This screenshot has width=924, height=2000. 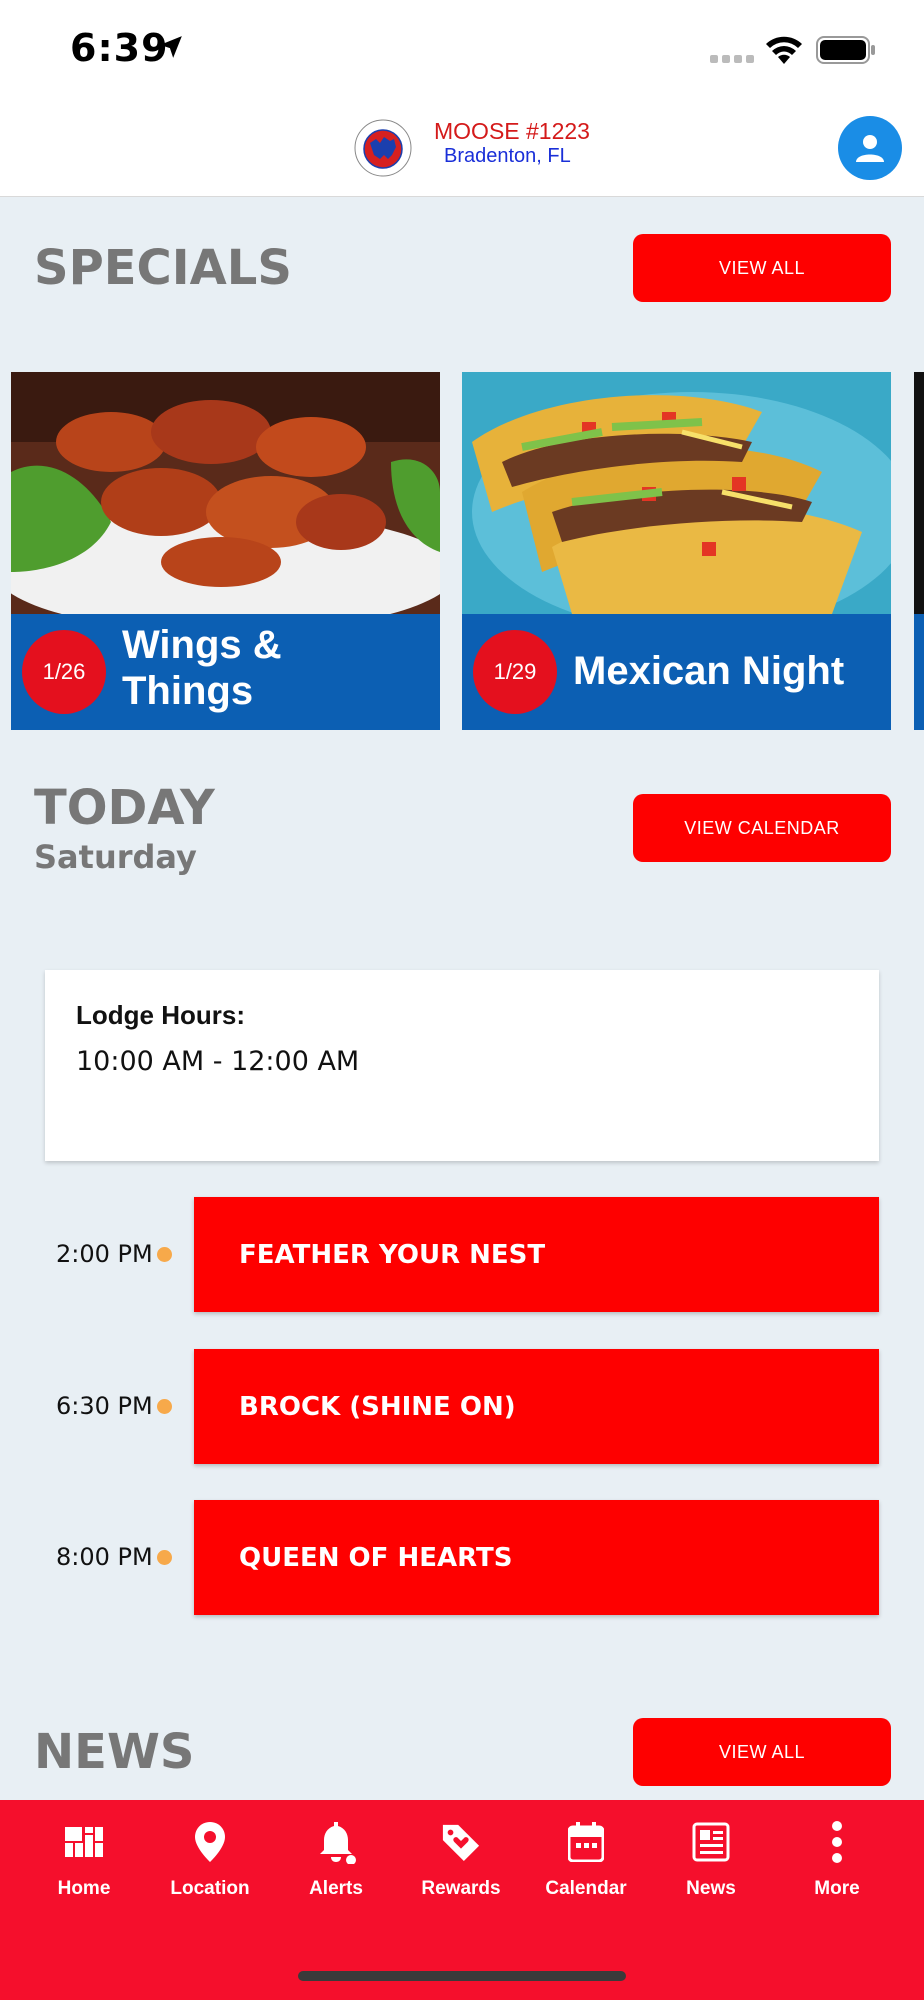 I want to click on tab-label: More, so click(x=837, y=1888).